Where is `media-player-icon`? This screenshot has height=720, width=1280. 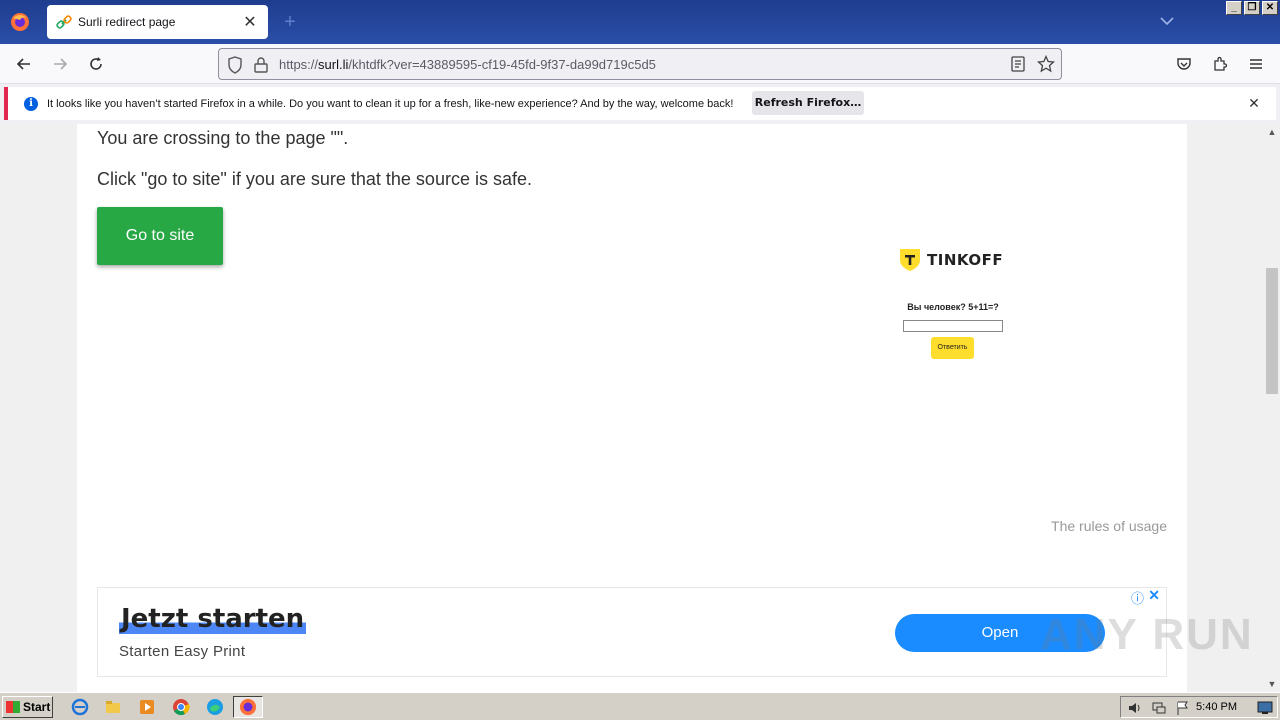 media-player-icon is located at coordinates (147, 707).